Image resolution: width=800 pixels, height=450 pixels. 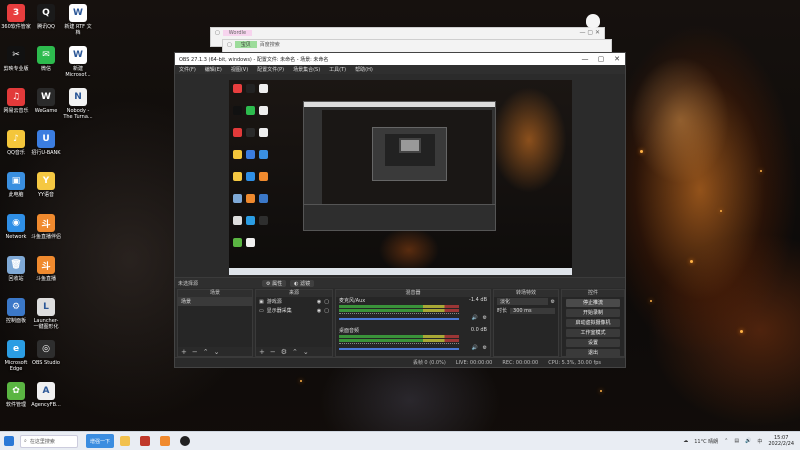 What do you see at coordinates (601, 59) in the screenshot?
I see `maximize-icon: ▢` at bounding box center [601, 59].